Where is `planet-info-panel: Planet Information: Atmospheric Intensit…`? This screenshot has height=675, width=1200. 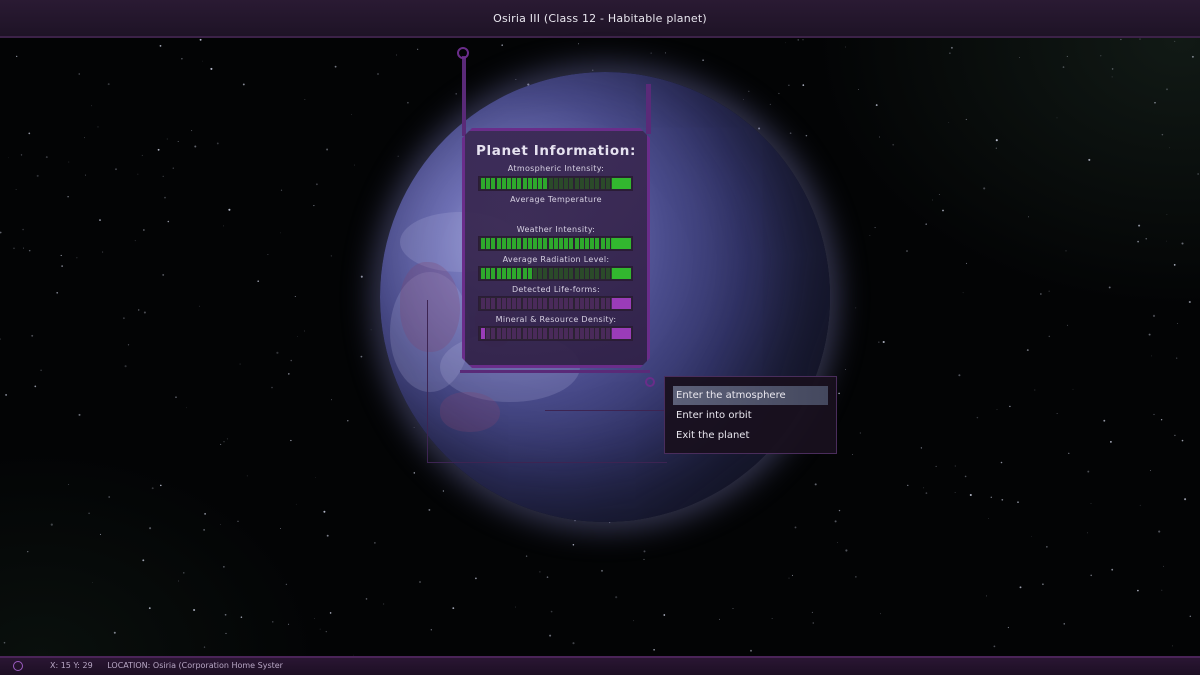 planet-info-panel: Planet Information: Atmospheric Intensit… is located at coordinates (556, 248).